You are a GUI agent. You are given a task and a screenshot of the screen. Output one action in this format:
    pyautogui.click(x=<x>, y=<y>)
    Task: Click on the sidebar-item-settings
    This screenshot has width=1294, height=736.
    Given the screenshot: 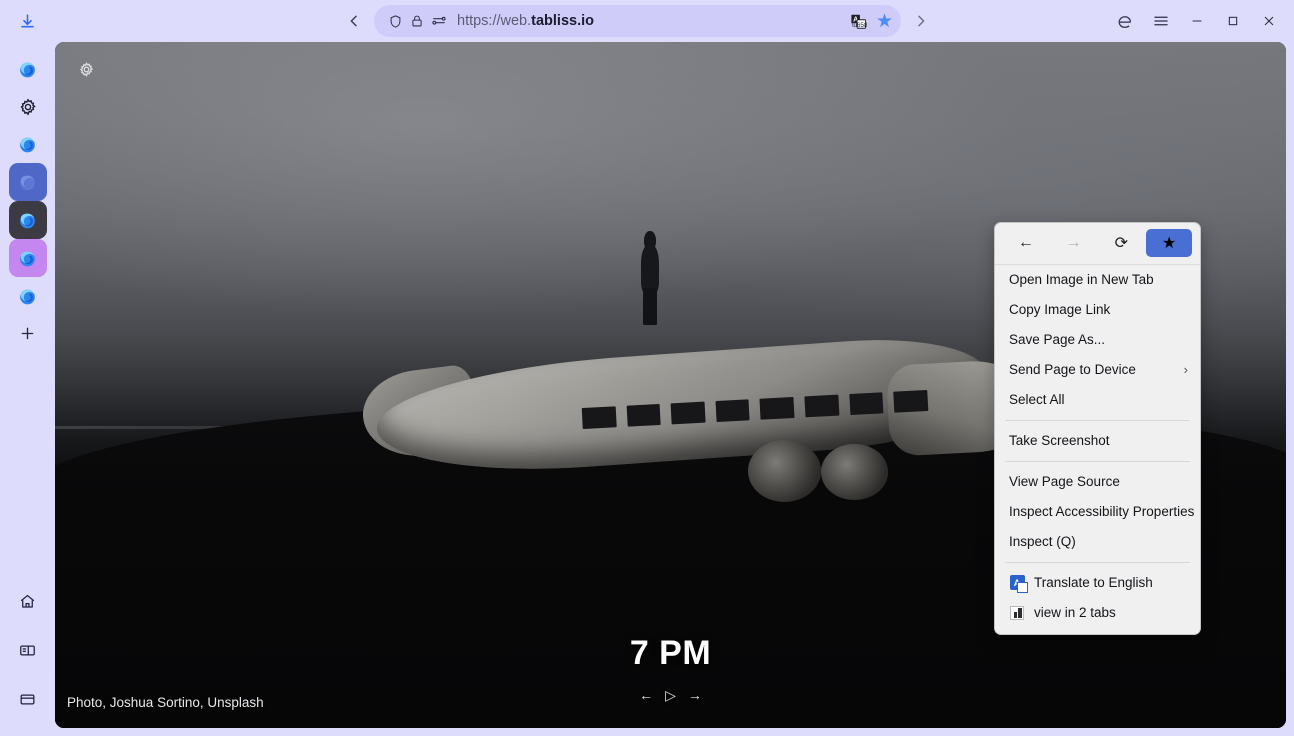 What is the action you would take?
    pyautogui.click(x=28, y=106)
    